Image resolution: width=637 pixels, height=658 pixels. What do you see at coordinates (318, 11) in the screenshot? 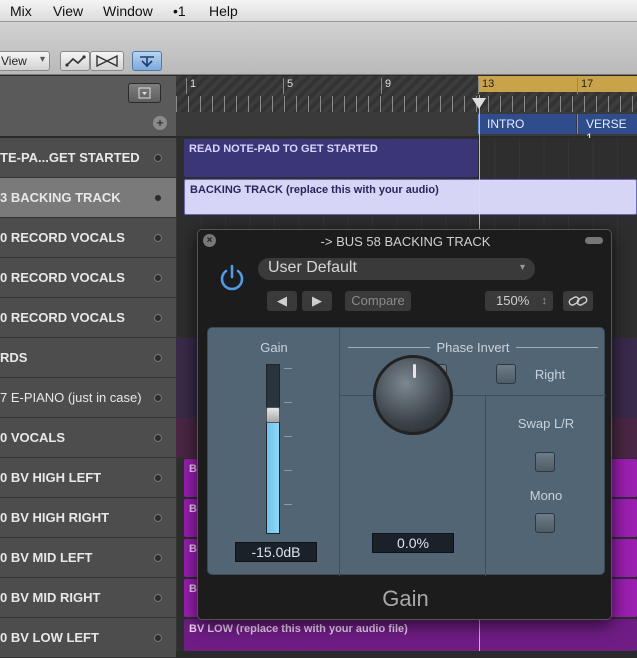
I see `menu-bar: Mix View Window •1 Help` at bounding box center [318, 11].